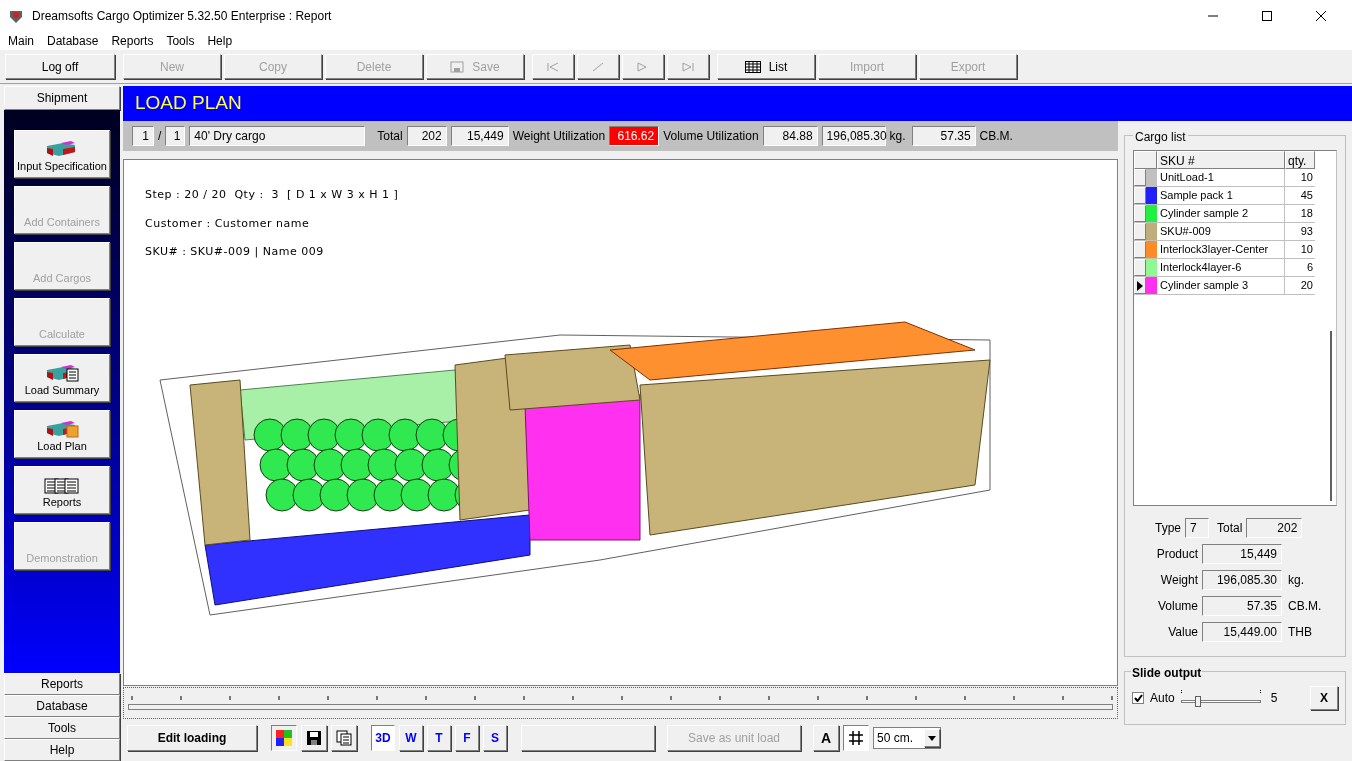 The image size is (1352, 761). I want to click on page-header: LOAD PLAN, so click(737, 103).